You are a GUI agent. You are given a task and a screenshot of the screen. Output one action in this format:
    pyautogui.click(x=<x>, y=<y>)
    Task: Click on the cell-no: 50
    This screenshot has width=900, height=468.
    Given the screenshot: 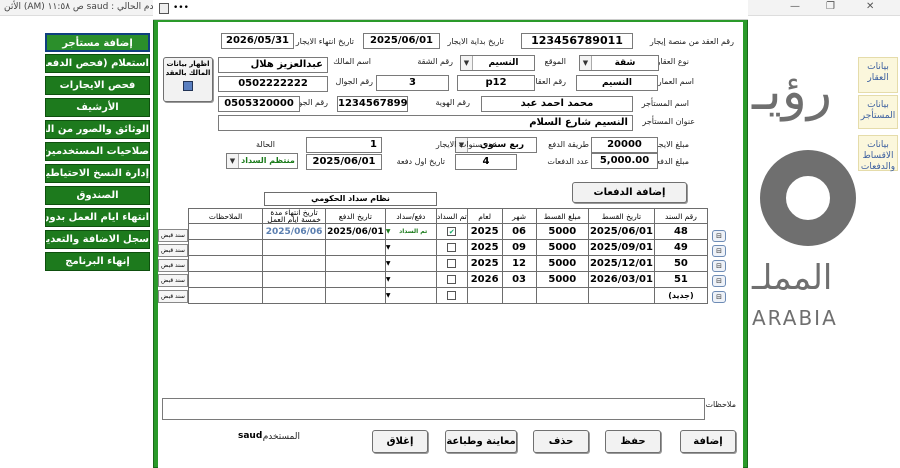 What is the action you would take?
    pyautogui.click(x=681, y=263)
    